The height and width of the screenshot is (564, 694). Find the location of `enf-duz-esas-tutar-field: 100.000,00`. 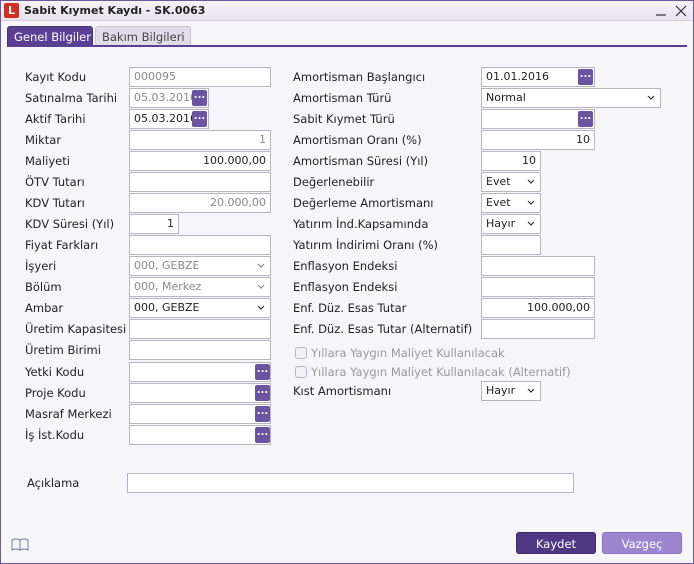

enf-duz-esas-tutar-field: 100.000,00 is located at coordinates (538, 308).